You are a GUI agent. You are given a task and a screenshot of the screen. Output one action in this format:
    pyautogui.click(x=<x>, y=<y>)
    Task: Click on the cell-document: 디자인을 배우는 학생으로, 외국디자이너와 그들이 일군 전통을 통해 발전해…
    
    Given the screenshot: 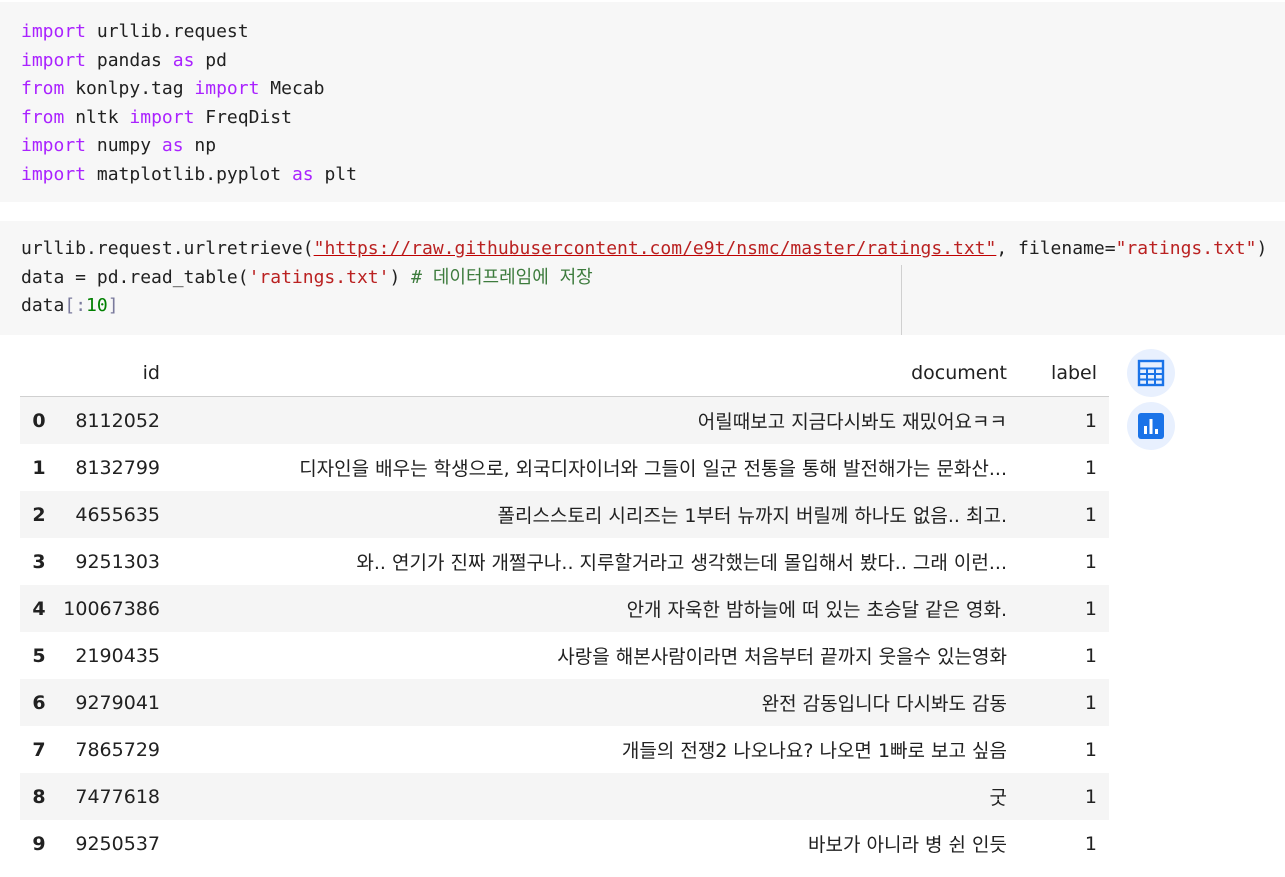 What is the action you would take?
    pyautogui.click(x=653, y=469)
    